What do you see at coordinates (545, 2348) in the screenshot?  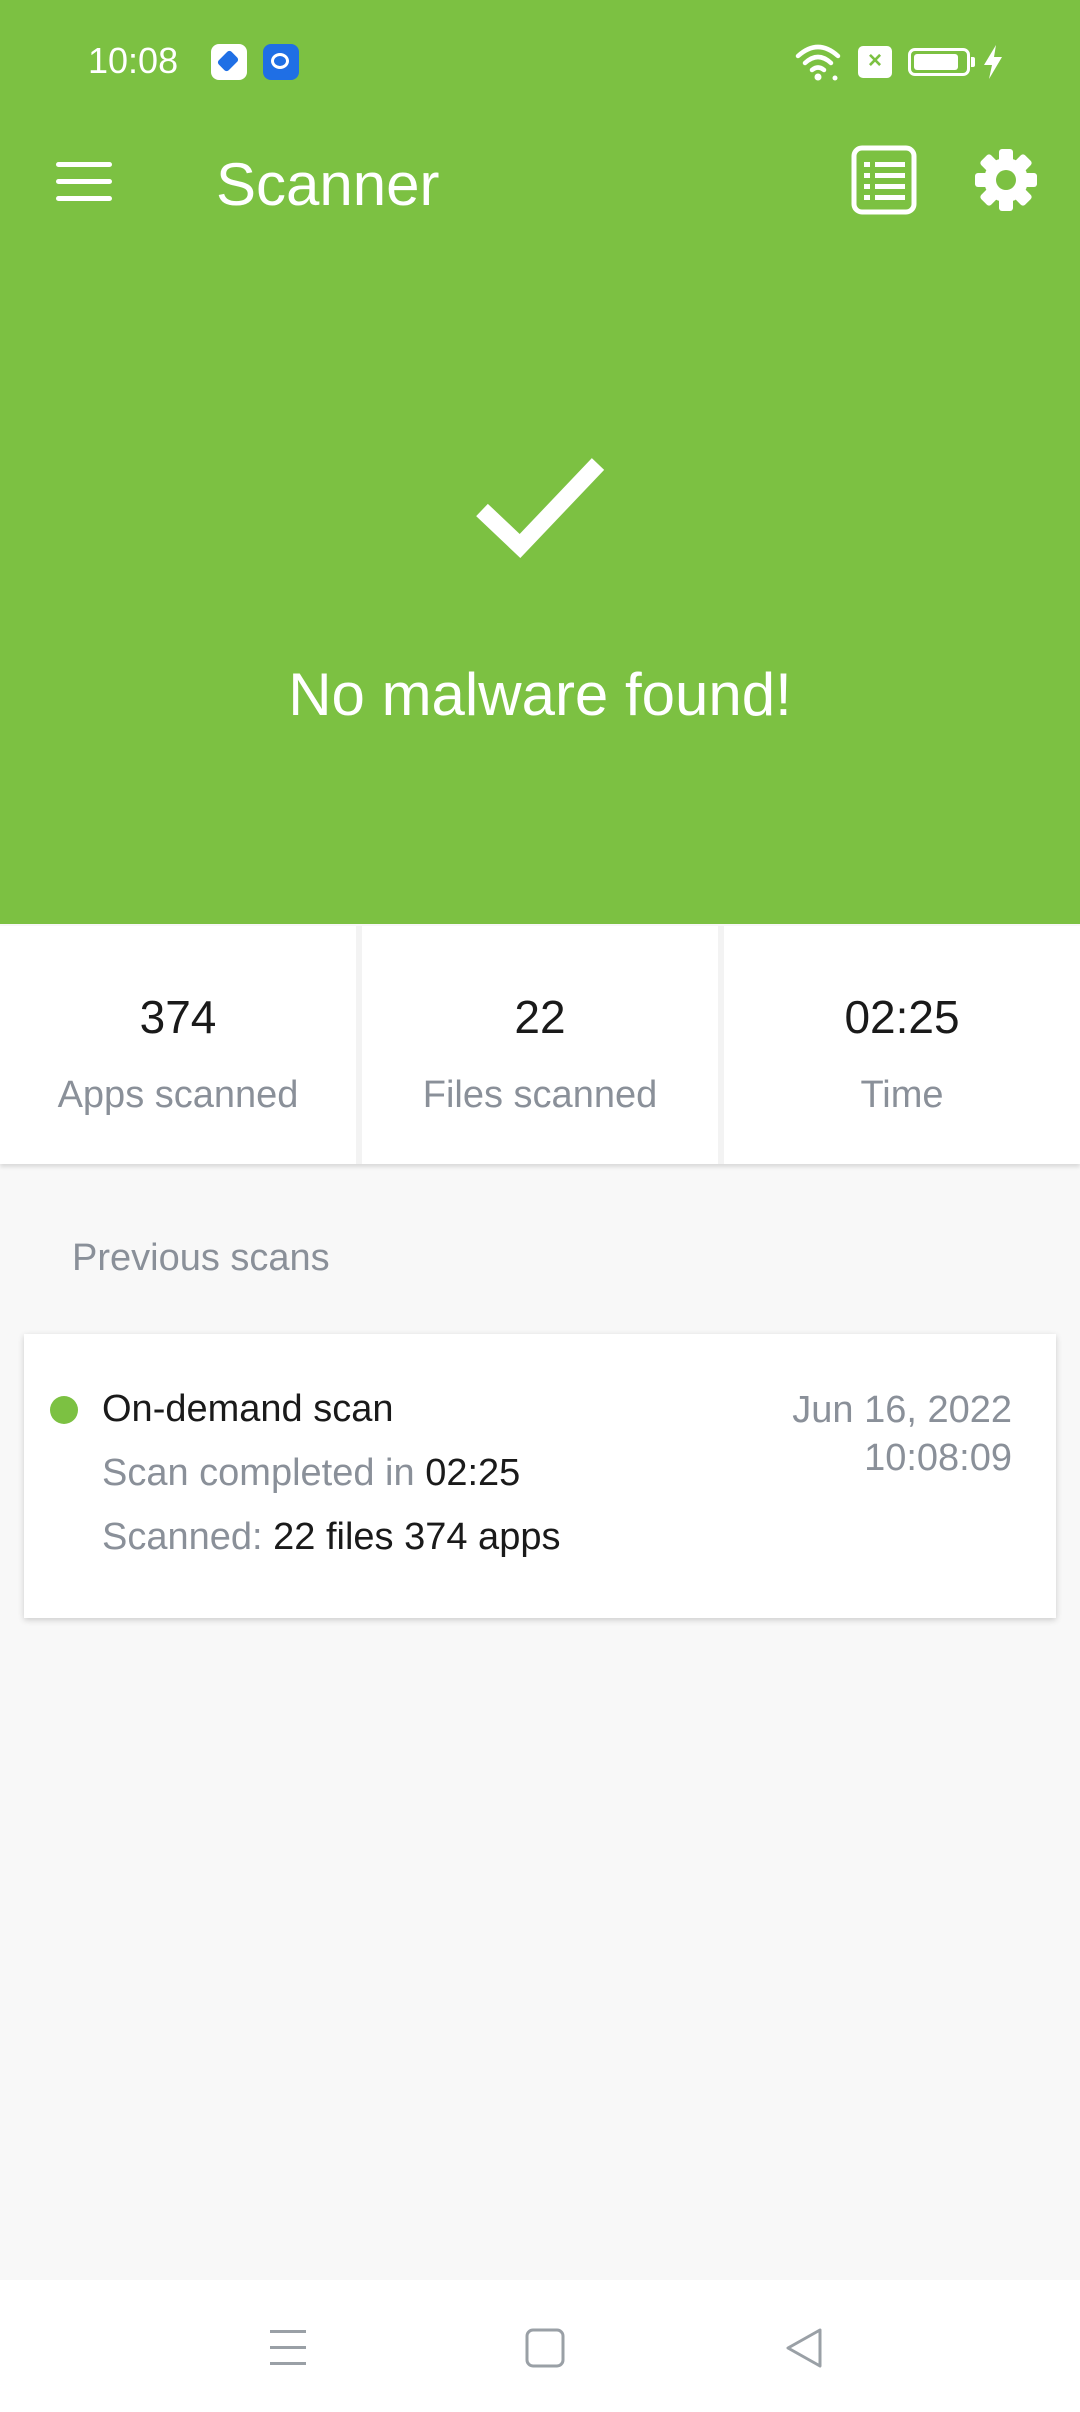 I see `home-icon` at bounding box center [545, 2348].